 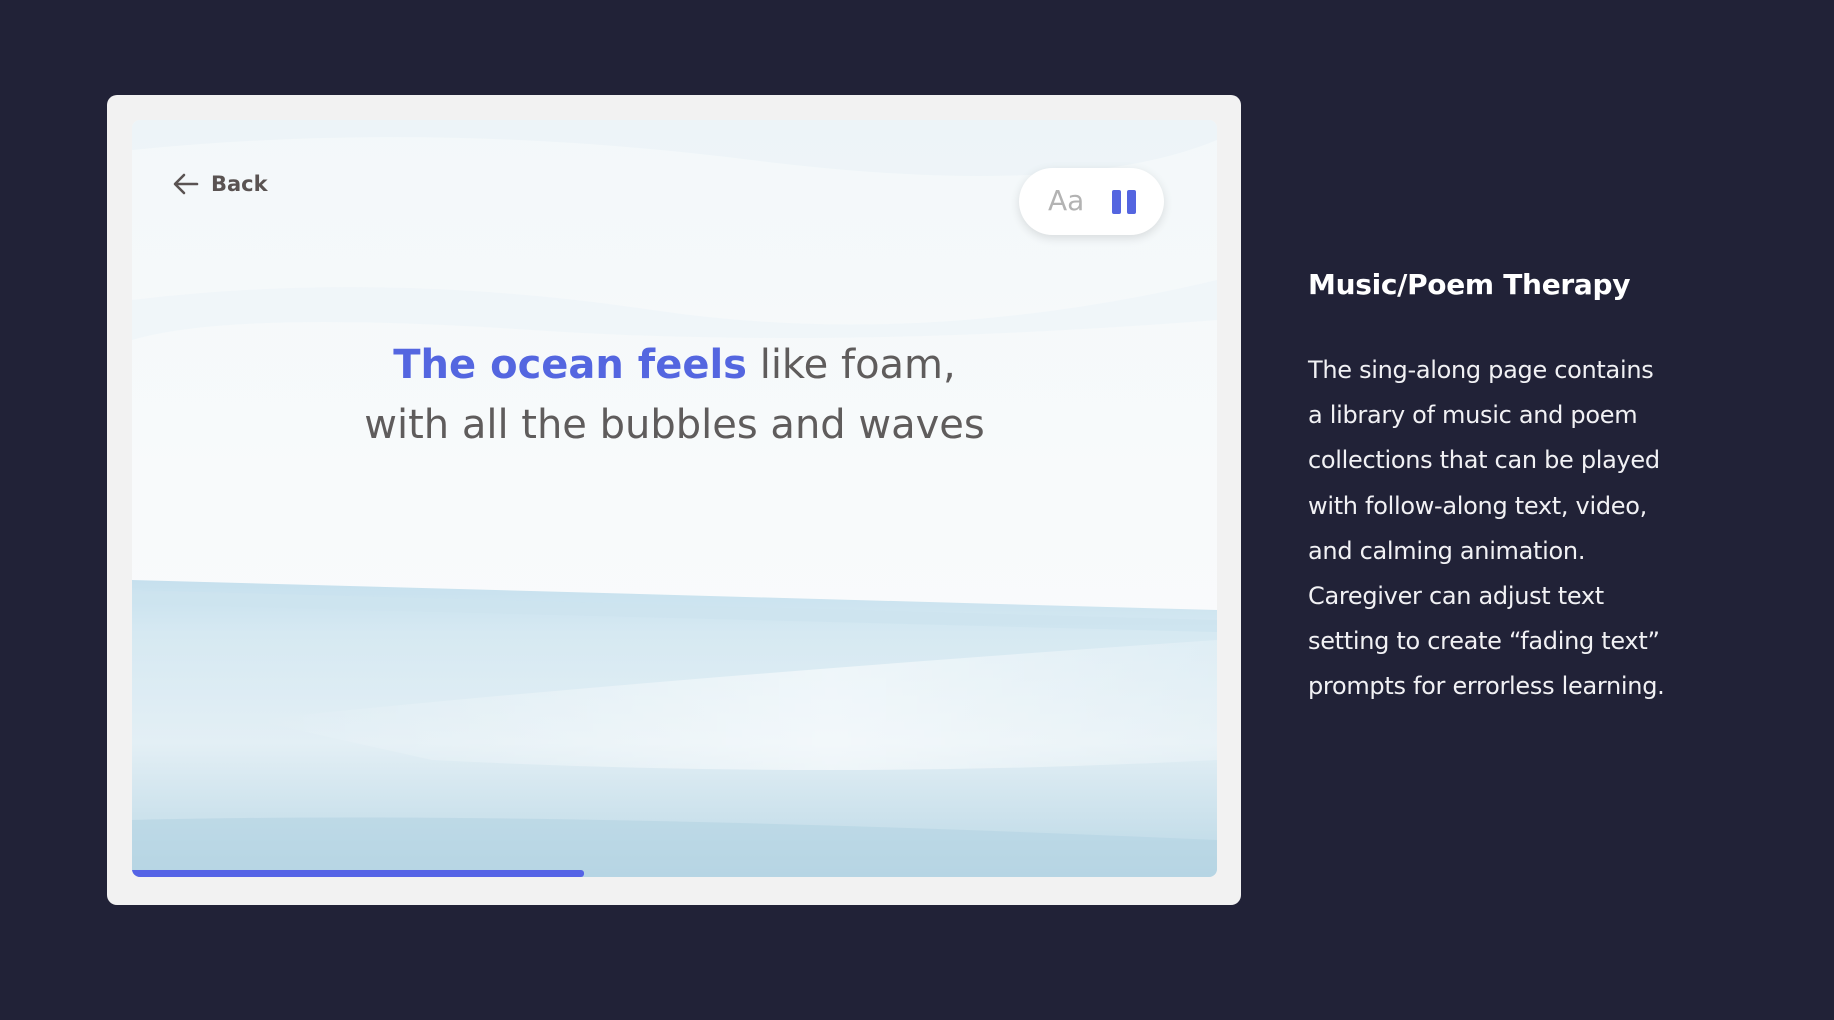 What do you see at coordinates (1447, 550) in the screenshot?
I see `body-line: and calming animation.` at bounding box center [1447, 550].